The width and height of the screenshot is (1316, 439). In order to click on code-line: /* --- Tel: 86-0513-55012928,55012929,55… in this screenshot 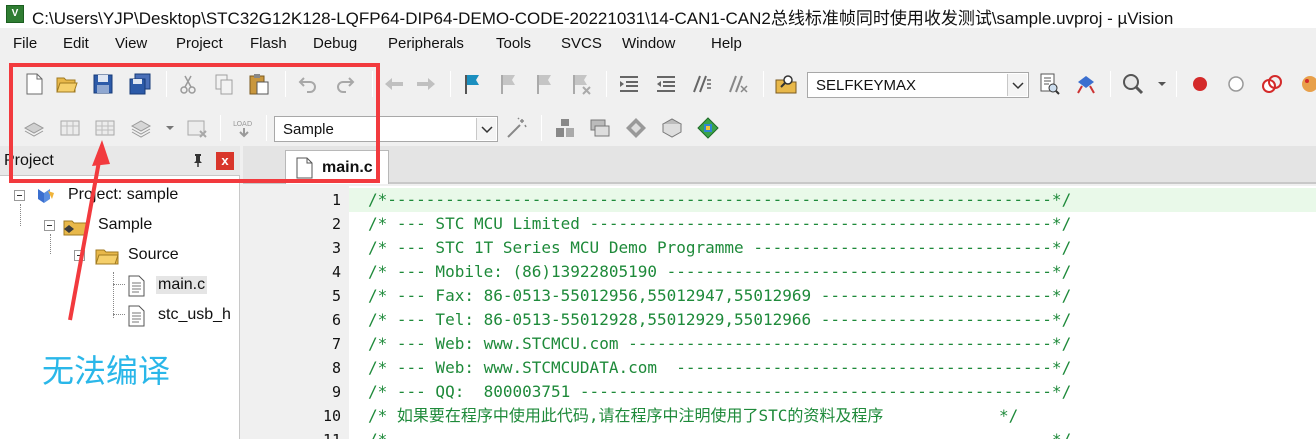, I will do `click(719, 320)`.